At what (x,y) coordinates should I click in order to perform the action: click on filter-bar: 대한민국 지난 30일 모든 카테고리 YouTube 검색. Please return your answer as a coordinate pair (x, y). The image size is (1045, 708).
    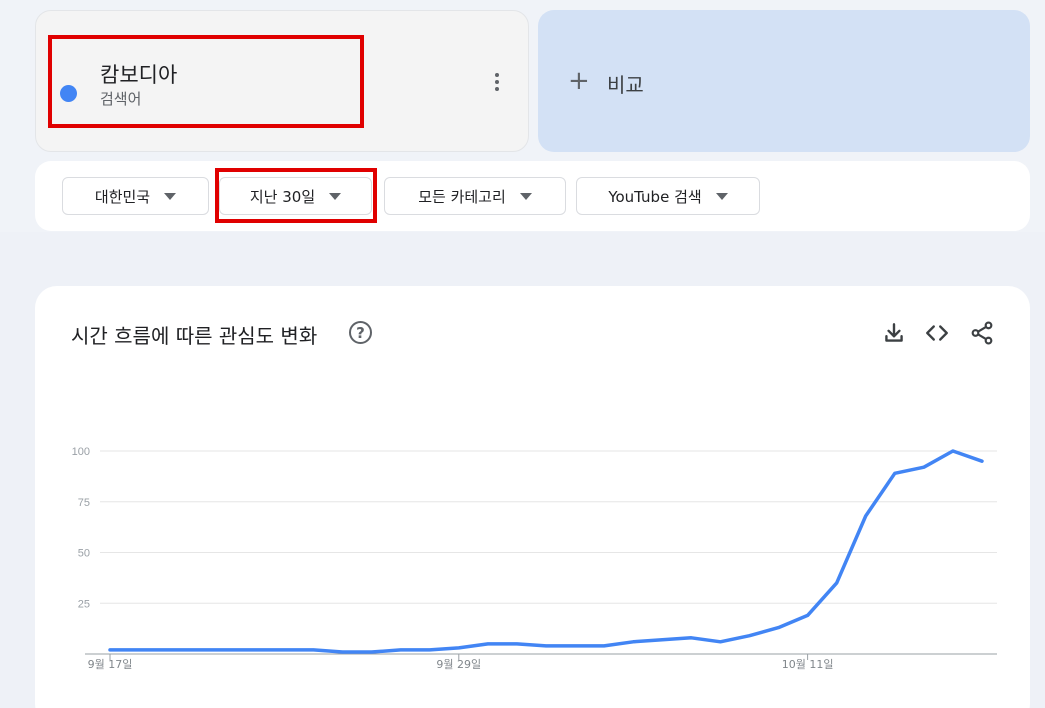
    Looking at the image, I should click on (532, 196).